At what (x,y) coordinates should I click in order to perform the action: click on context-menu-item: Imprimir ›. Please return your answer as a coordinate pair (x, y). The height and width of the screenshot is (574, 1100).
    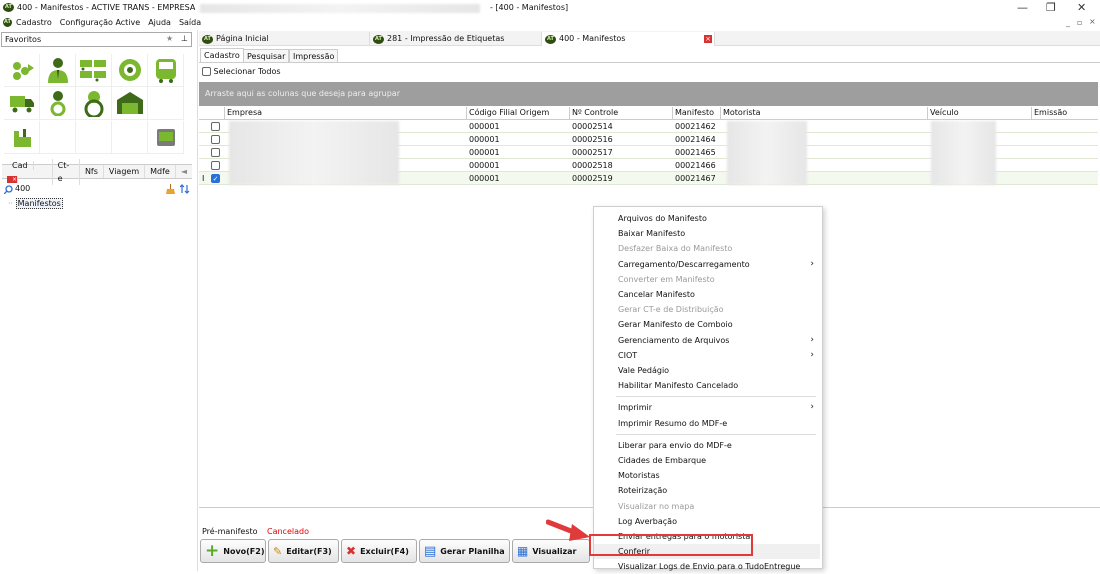
    Looking at the image, I should click on (718, 407).